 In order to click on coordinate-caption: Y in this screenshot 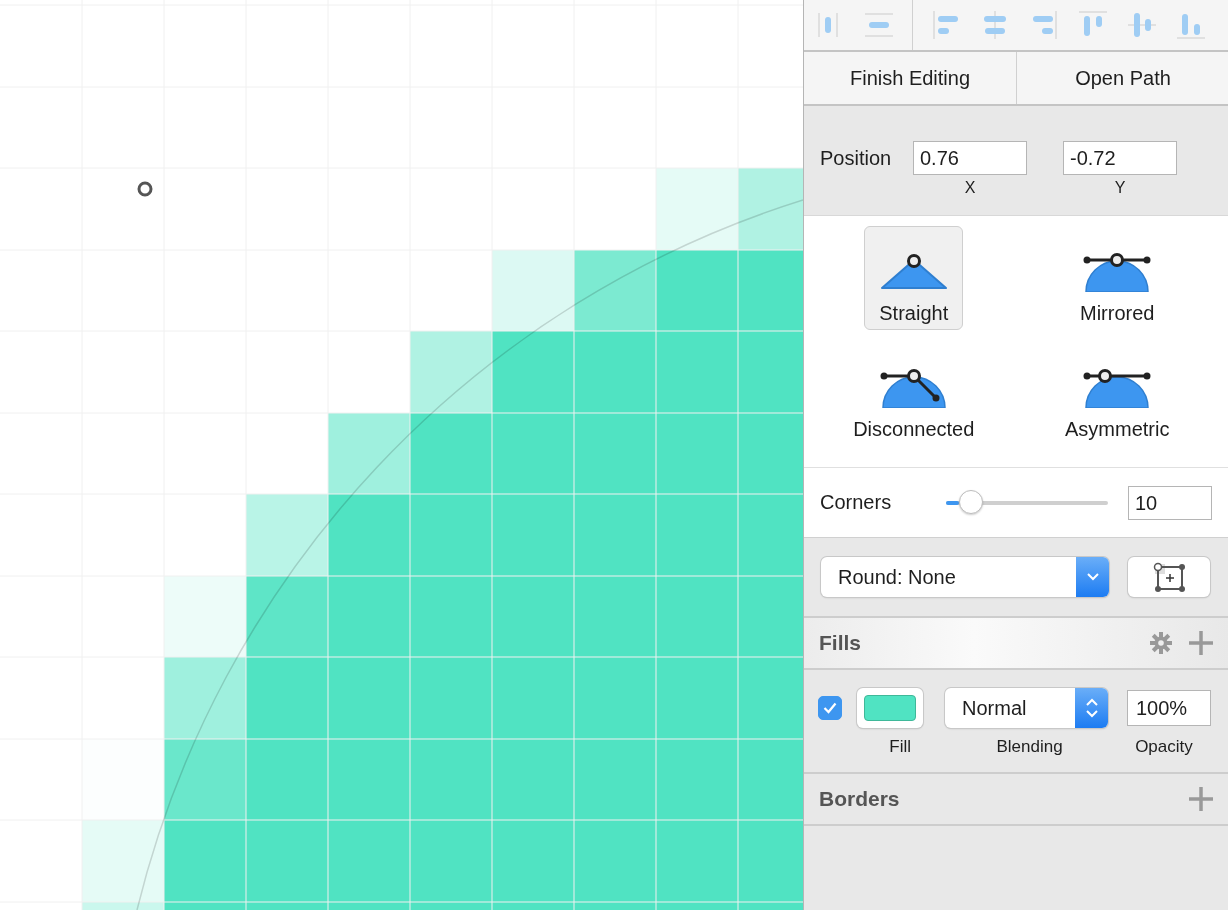, I will do `click(1120, 188)`.